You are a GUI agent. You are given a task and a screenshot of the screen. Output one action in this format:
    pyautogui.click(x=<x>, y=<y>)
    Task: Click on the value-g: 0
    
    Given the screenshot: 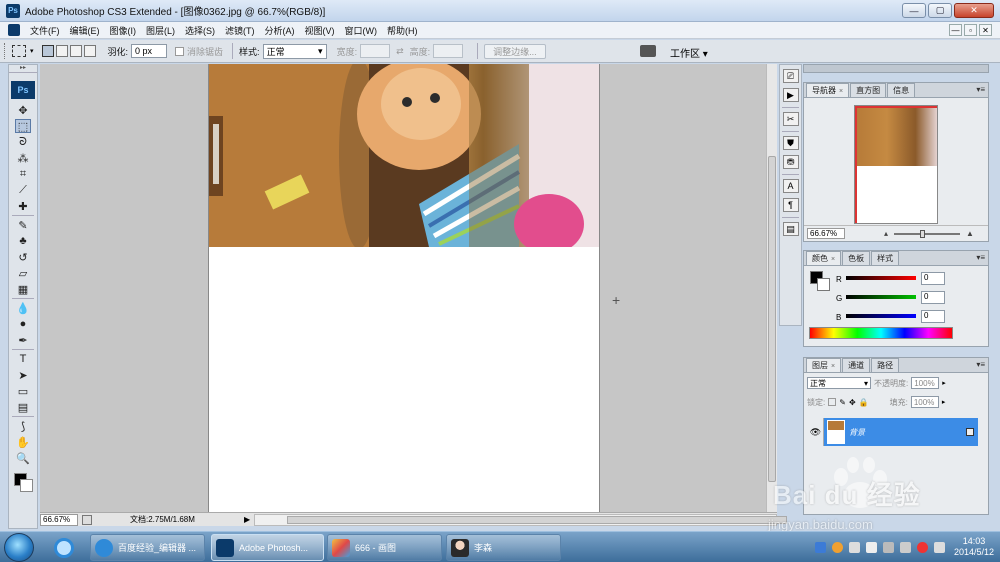 What is the action you would take?
    pyautogui.click(x=933, y=297)
    